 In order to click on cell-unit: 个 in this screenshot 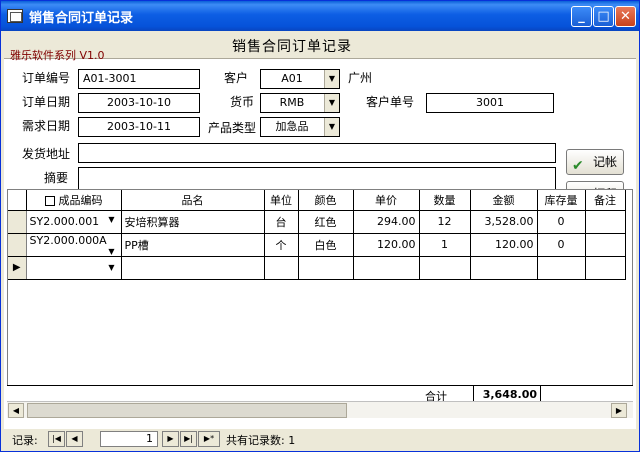, I will do `click(281, 245)`.